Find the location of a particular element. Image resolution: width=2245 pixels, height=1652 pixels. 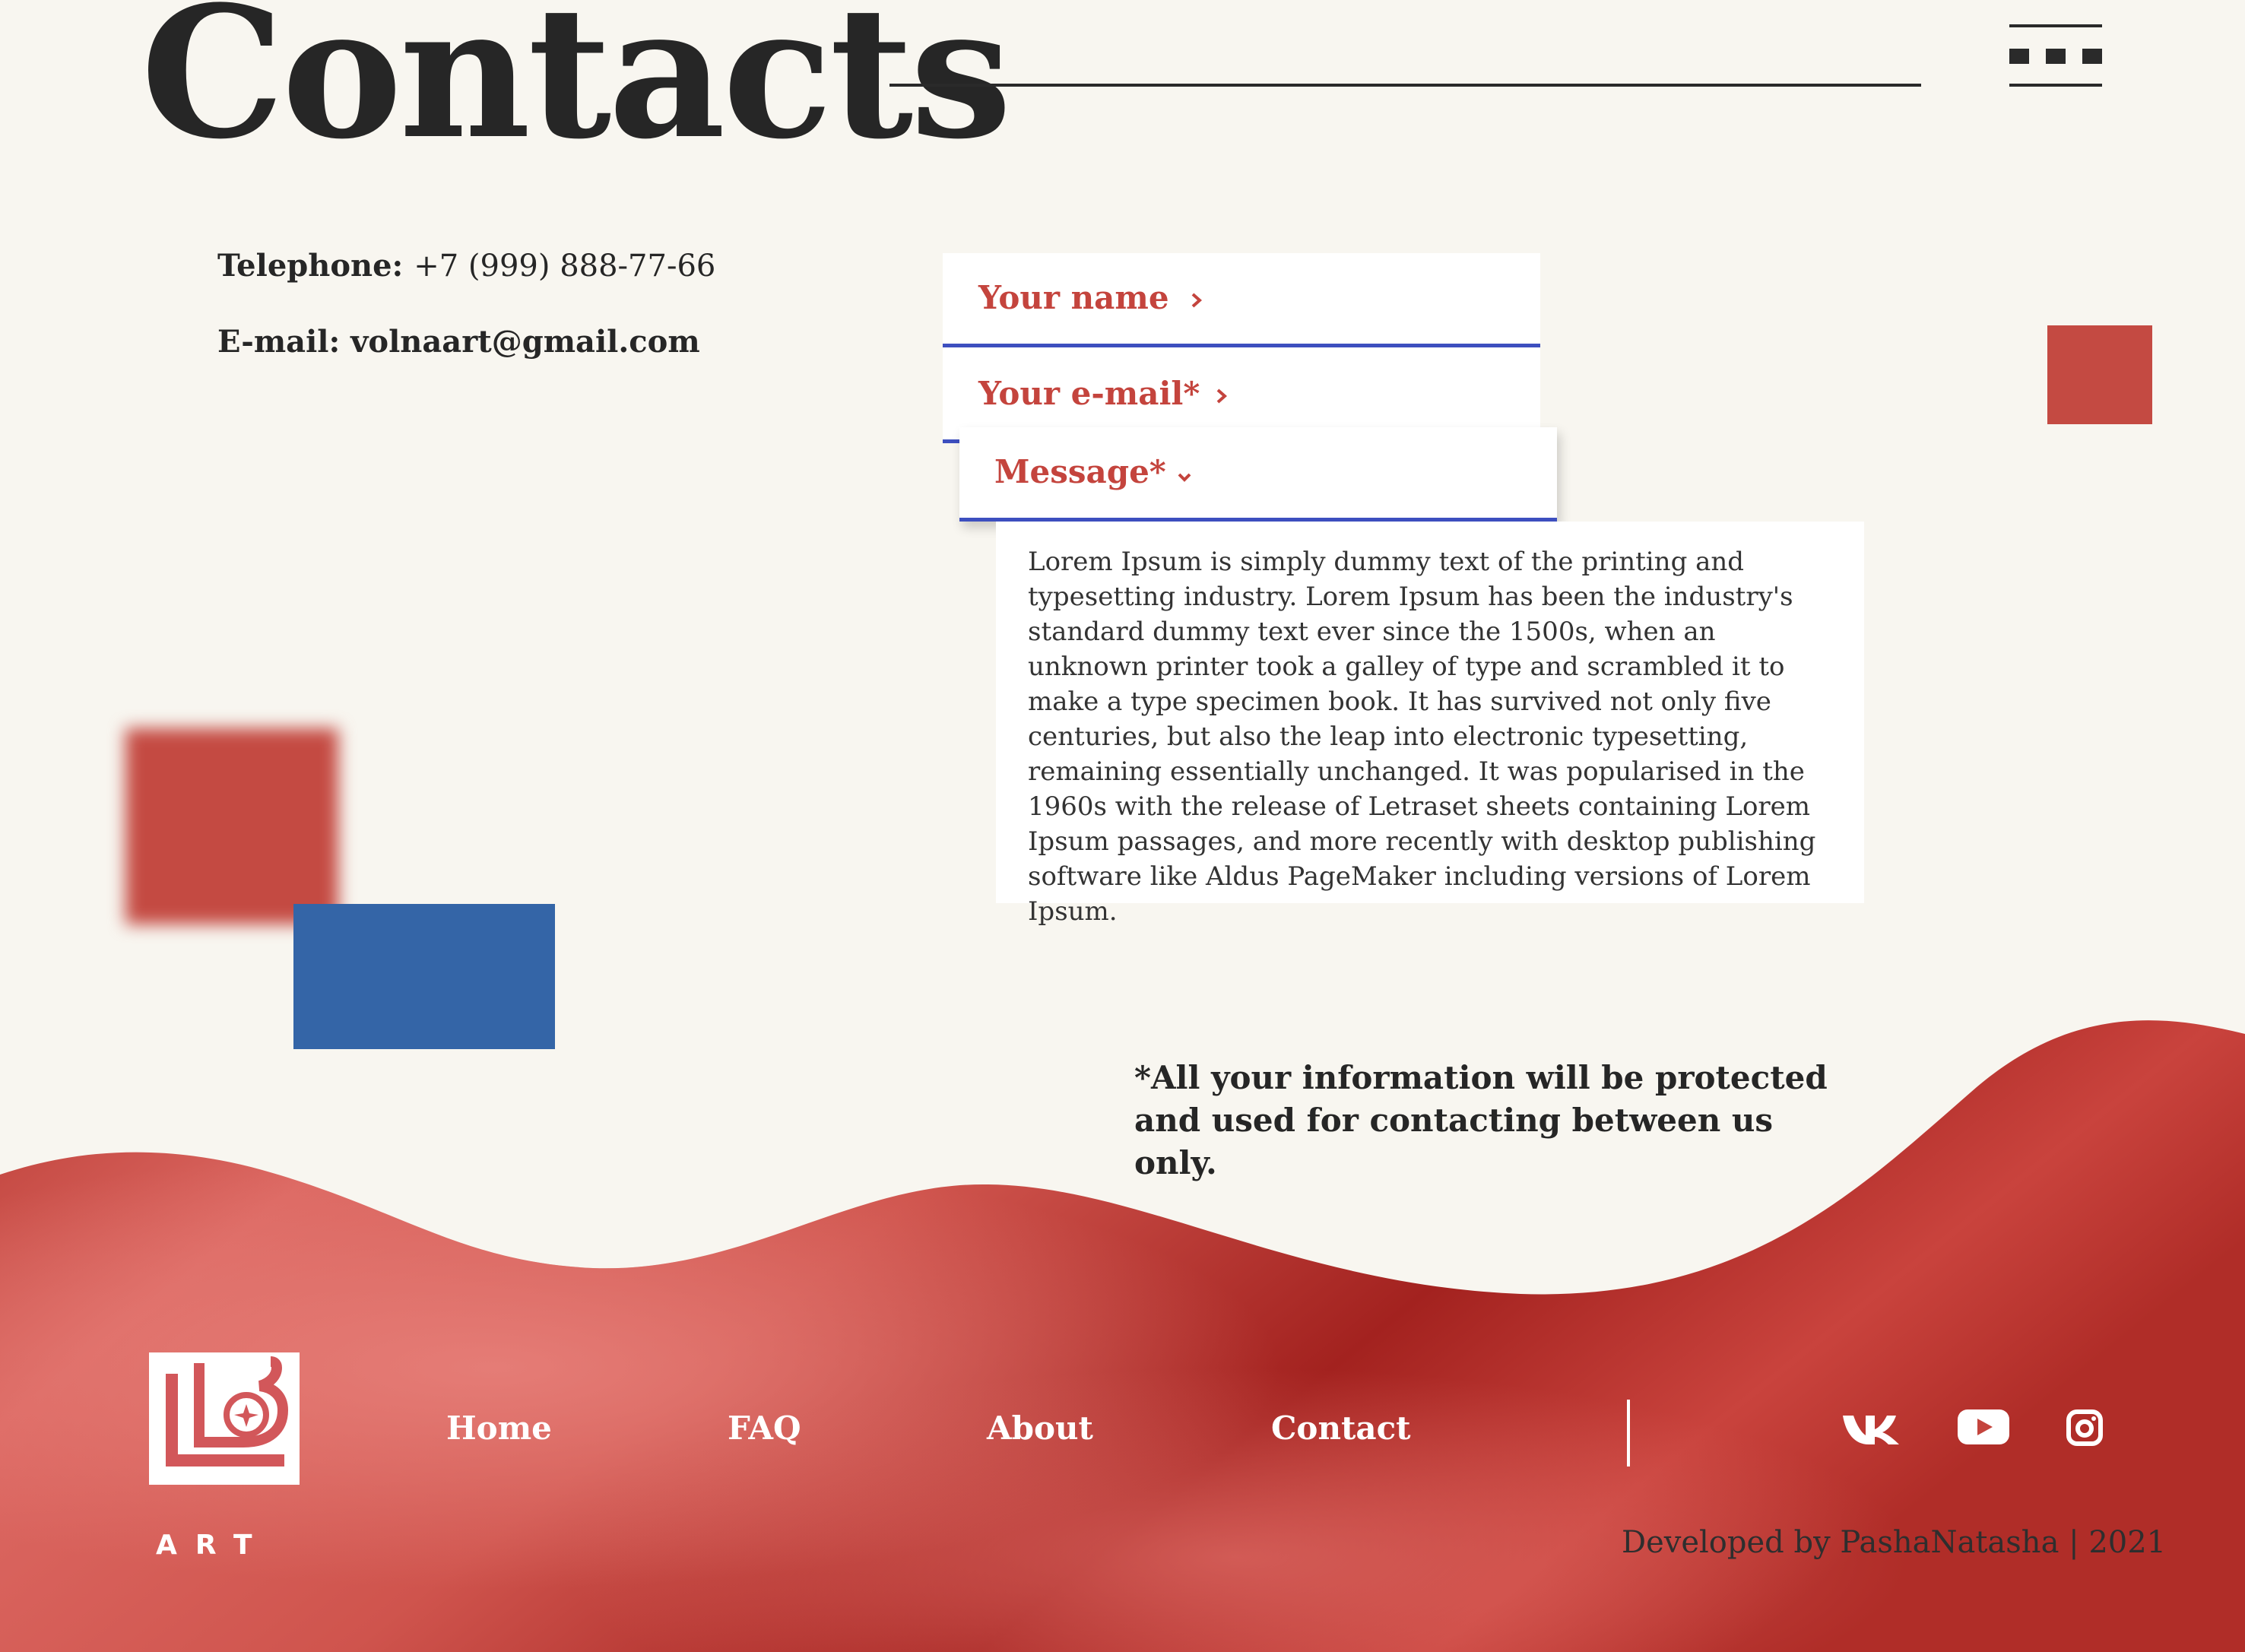

instagram-icon is located at coordinates (2084, 1429).